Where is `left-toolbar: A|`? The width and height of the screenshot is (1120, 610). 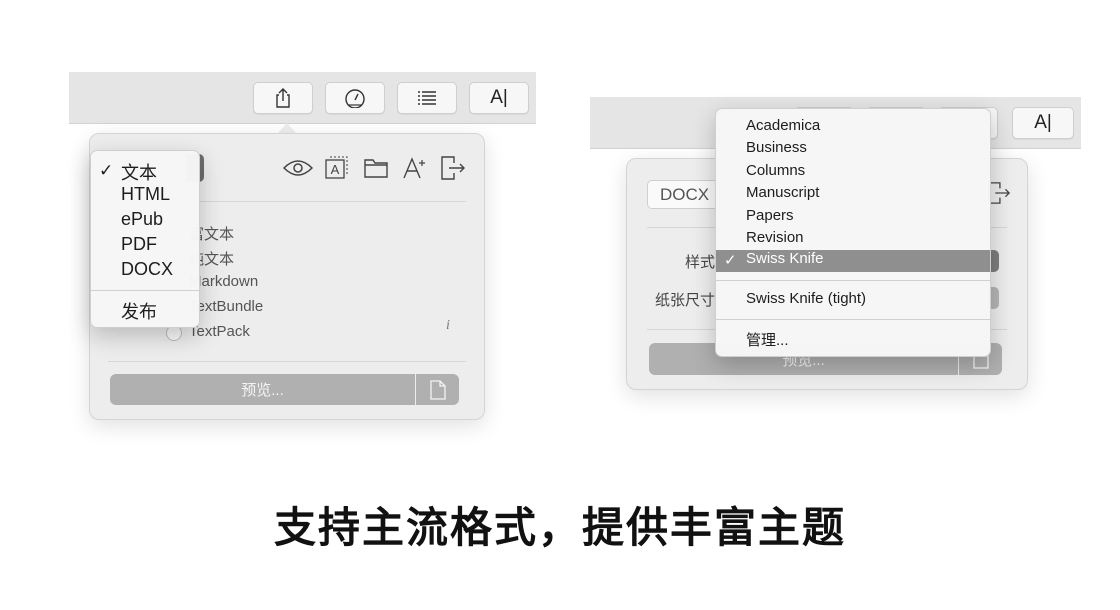
left-toolbar: A| is located at coordinates (302, 98).